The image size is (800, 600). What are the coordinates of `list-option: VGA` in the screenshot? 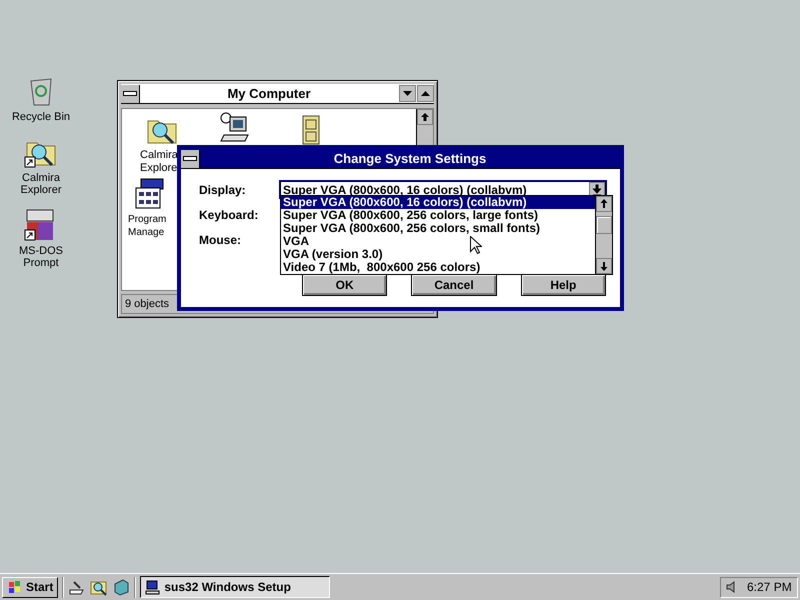 It's located at (438, 241).